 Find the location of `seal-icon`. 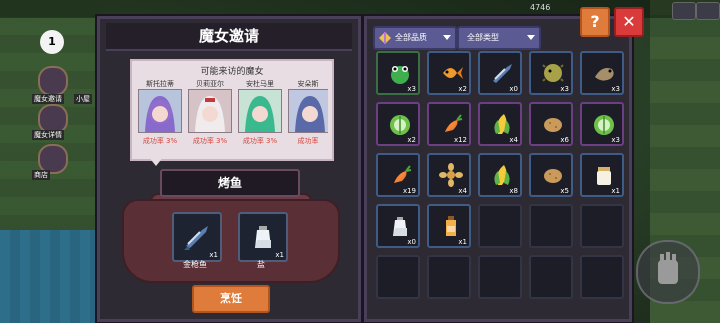

seal-icon is located at coordinates (604, 74).